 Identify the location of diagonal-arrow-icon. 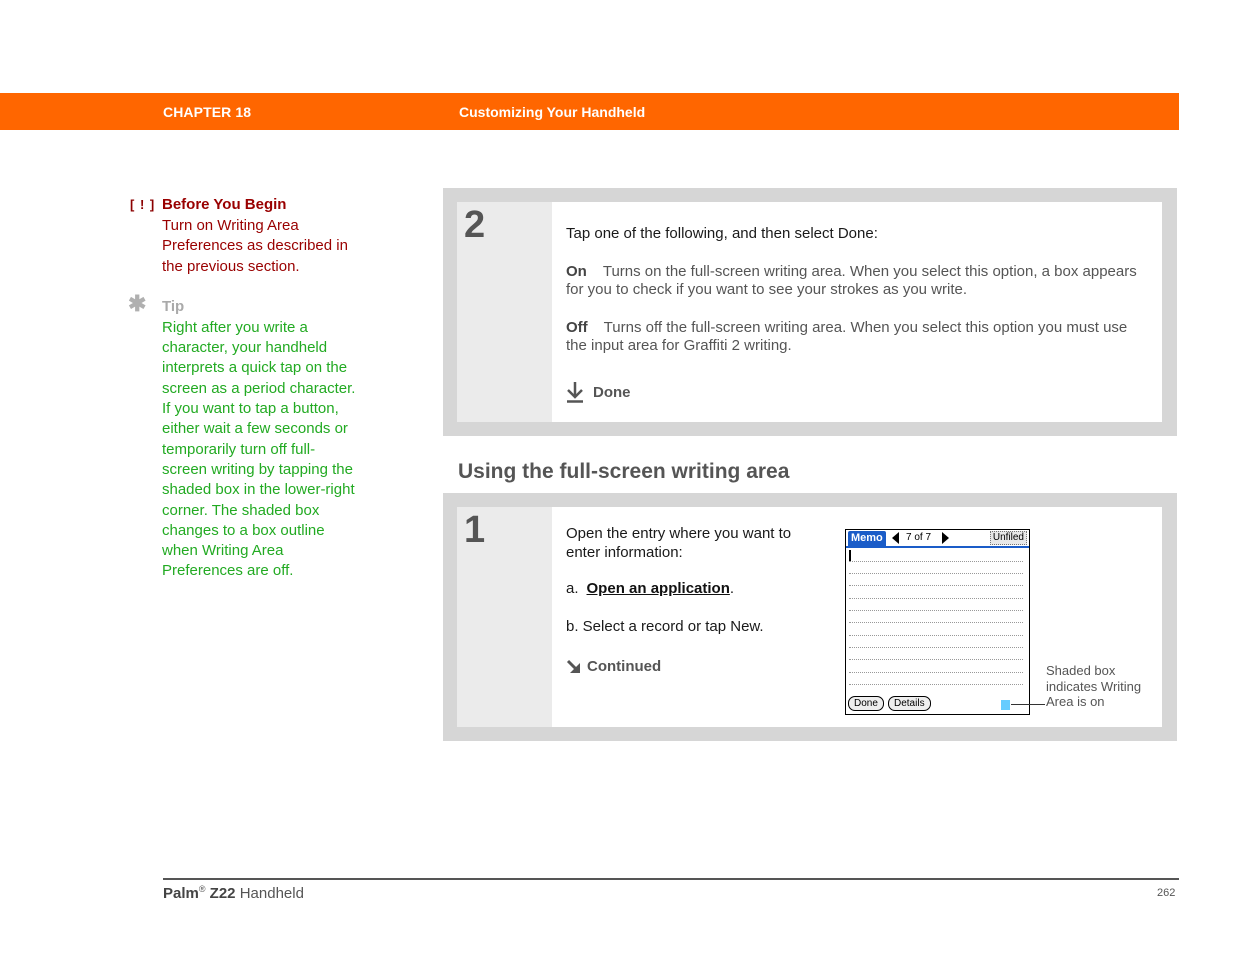
(573, 666).